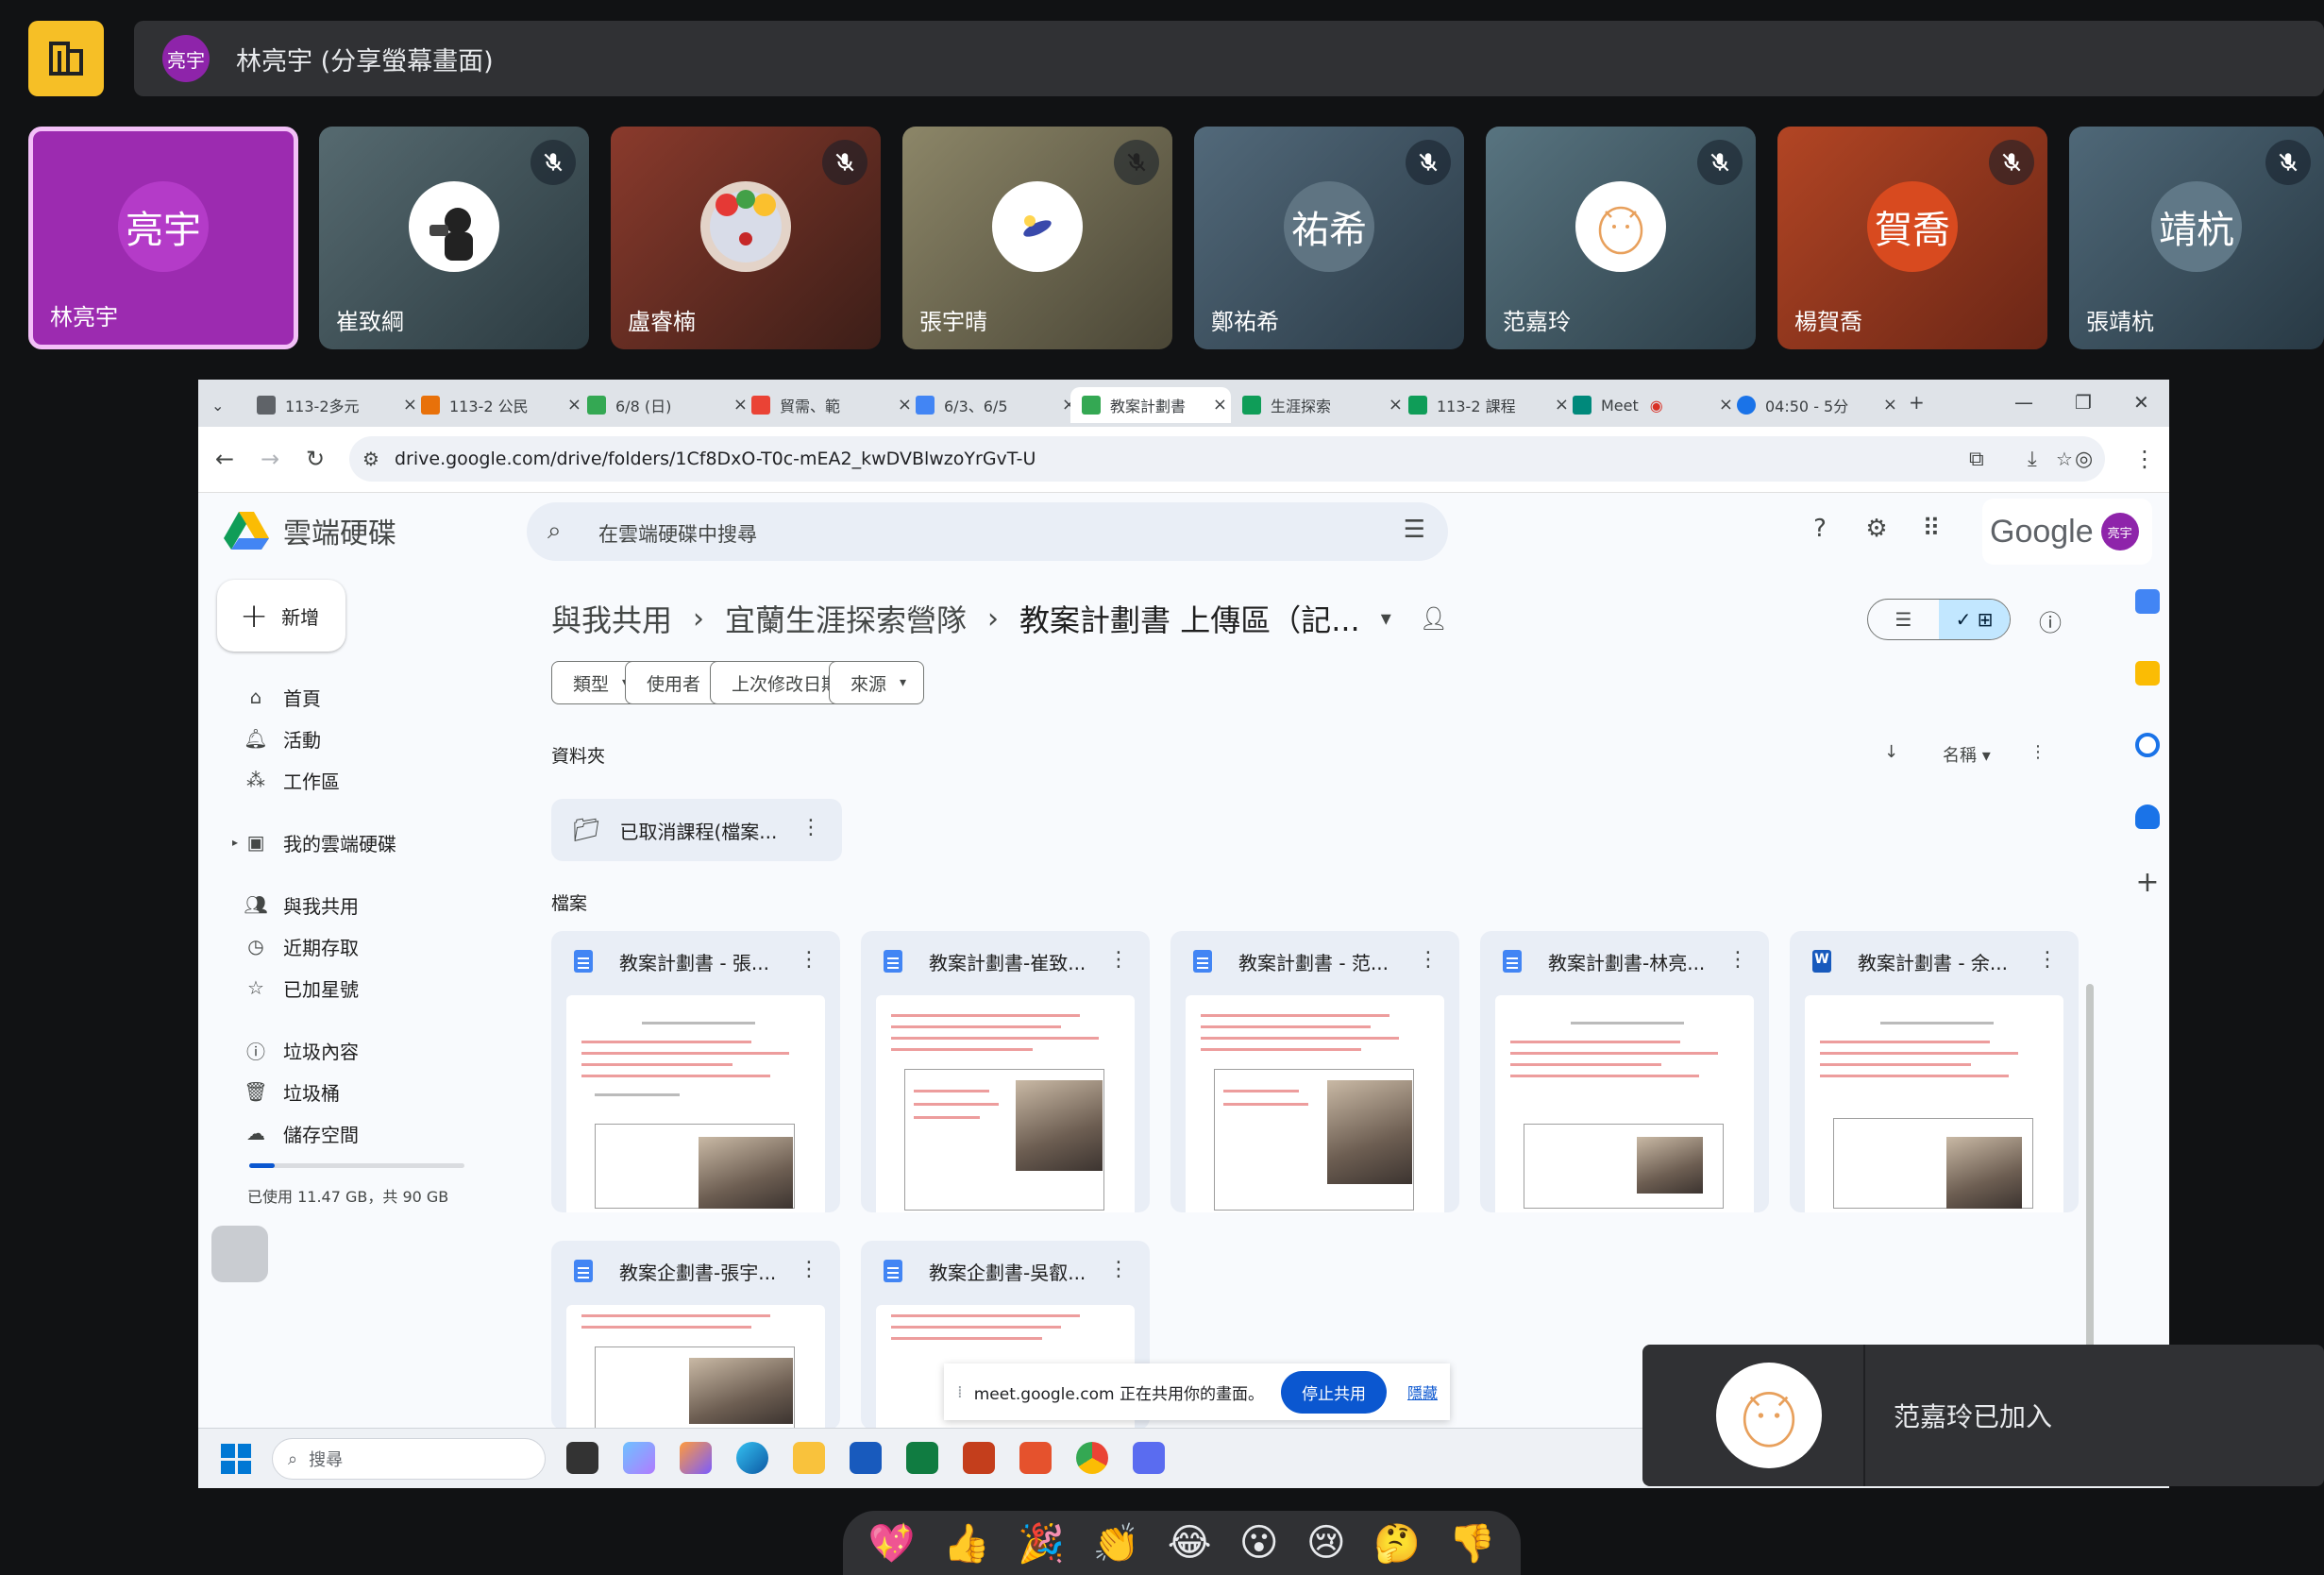 The image size is (2324, 1575). Describe the element at coordinates (1819, 405) in the screenshot. I see `browser-tab: 04:50 - 5分 ×` at that location.